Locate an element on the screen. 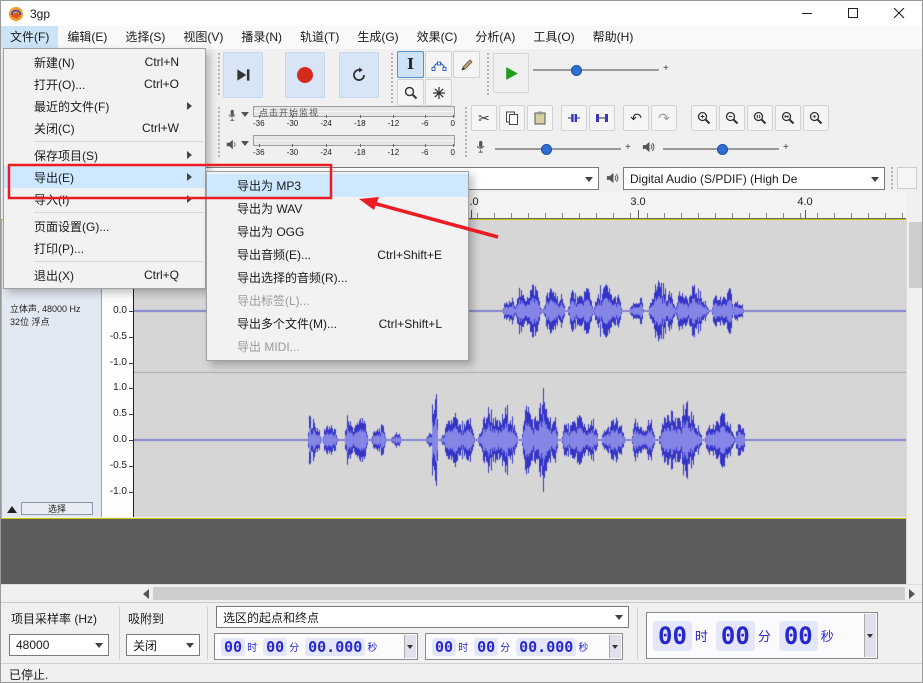 The width and height of the screenshot is (923, 683). export-submenu-item-2: 导出为 OGG is located at coordinates (337, 231).